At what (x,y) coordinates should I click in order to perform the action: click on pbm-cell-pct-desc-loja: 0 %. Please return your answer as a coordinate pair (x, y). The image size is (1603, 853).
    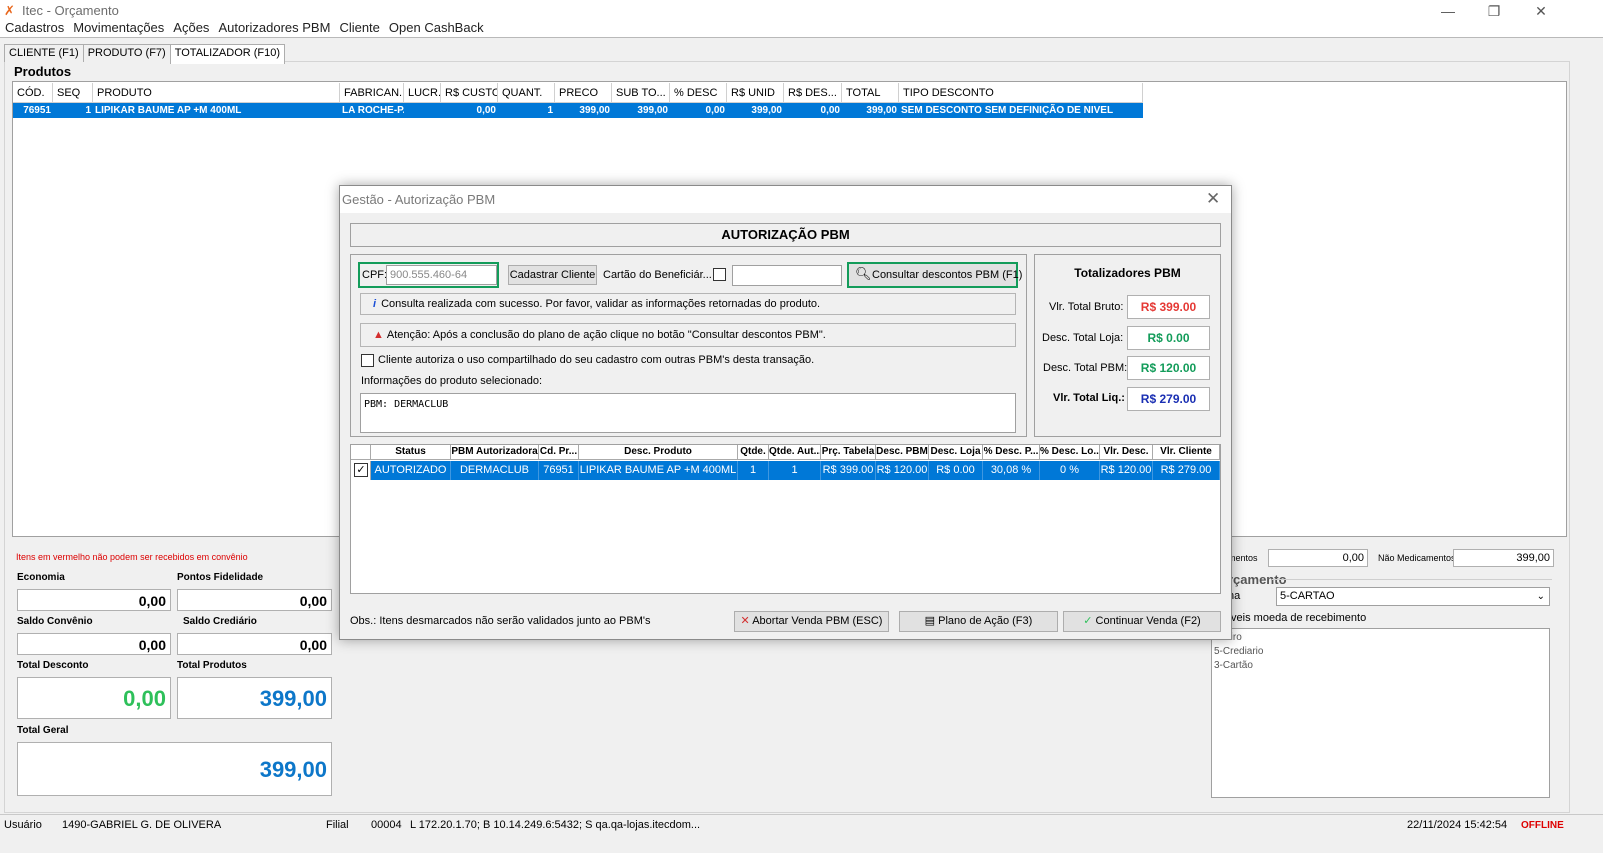
    Looking at the image, I should click on (1070, 470).